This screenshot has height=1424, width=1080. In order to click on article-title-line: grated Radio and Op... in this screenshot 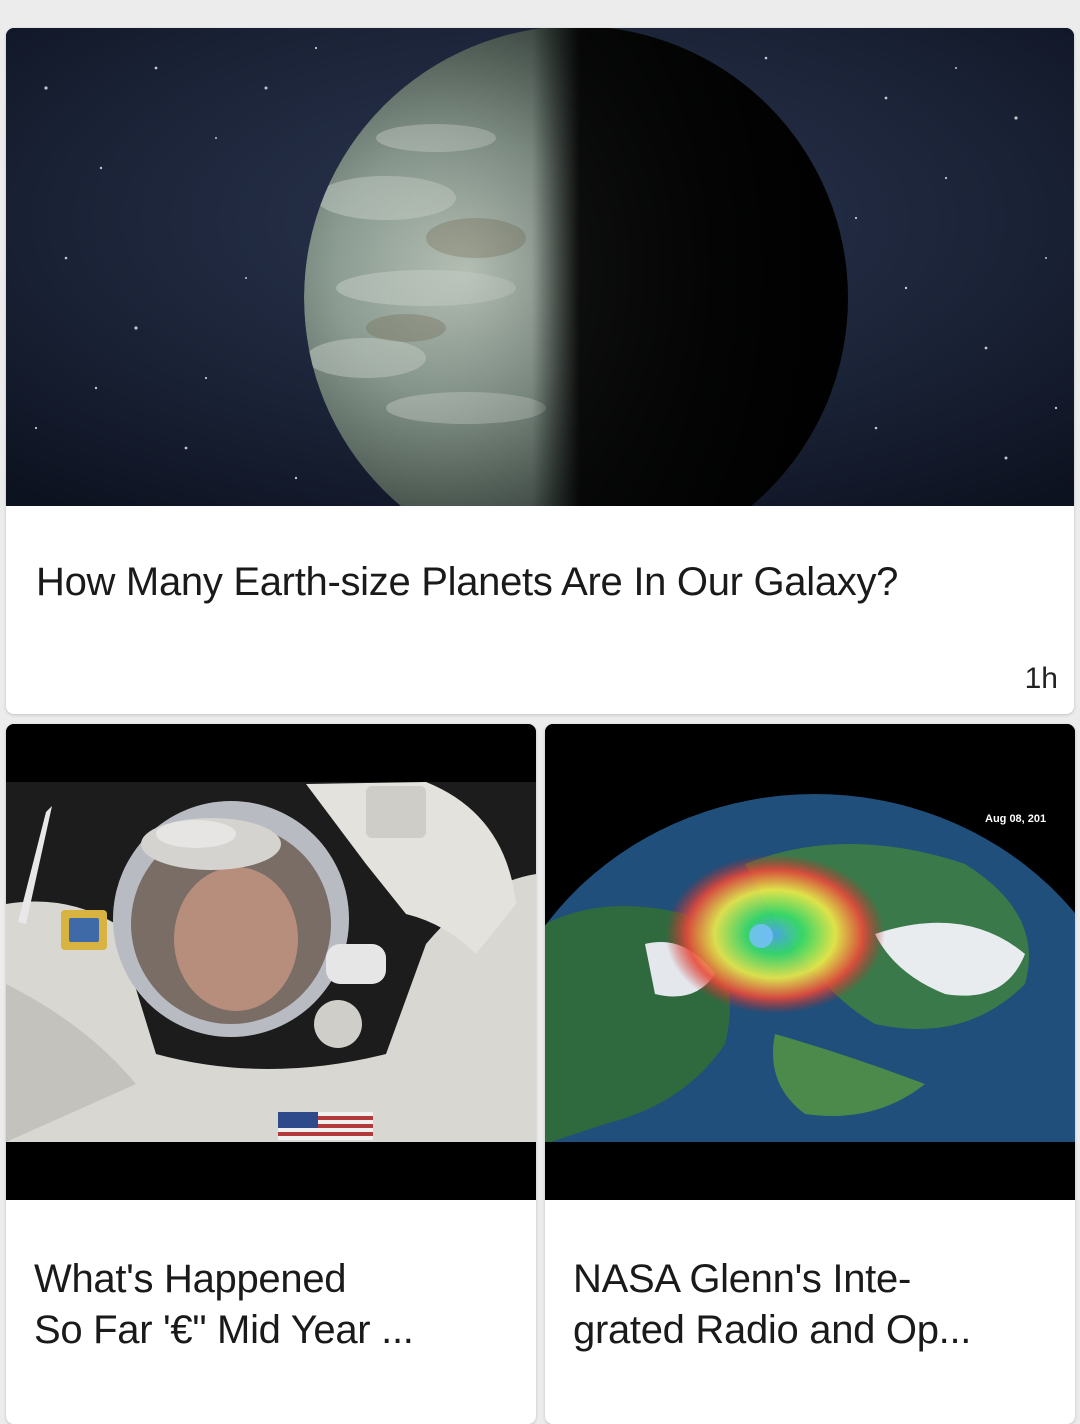, I will do `click(772, 1330)`.